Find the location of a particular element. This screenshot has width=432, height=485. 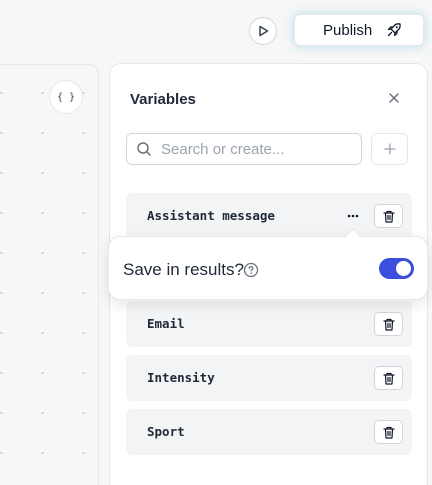

rocket-icon is located at coordinates (394, 30).